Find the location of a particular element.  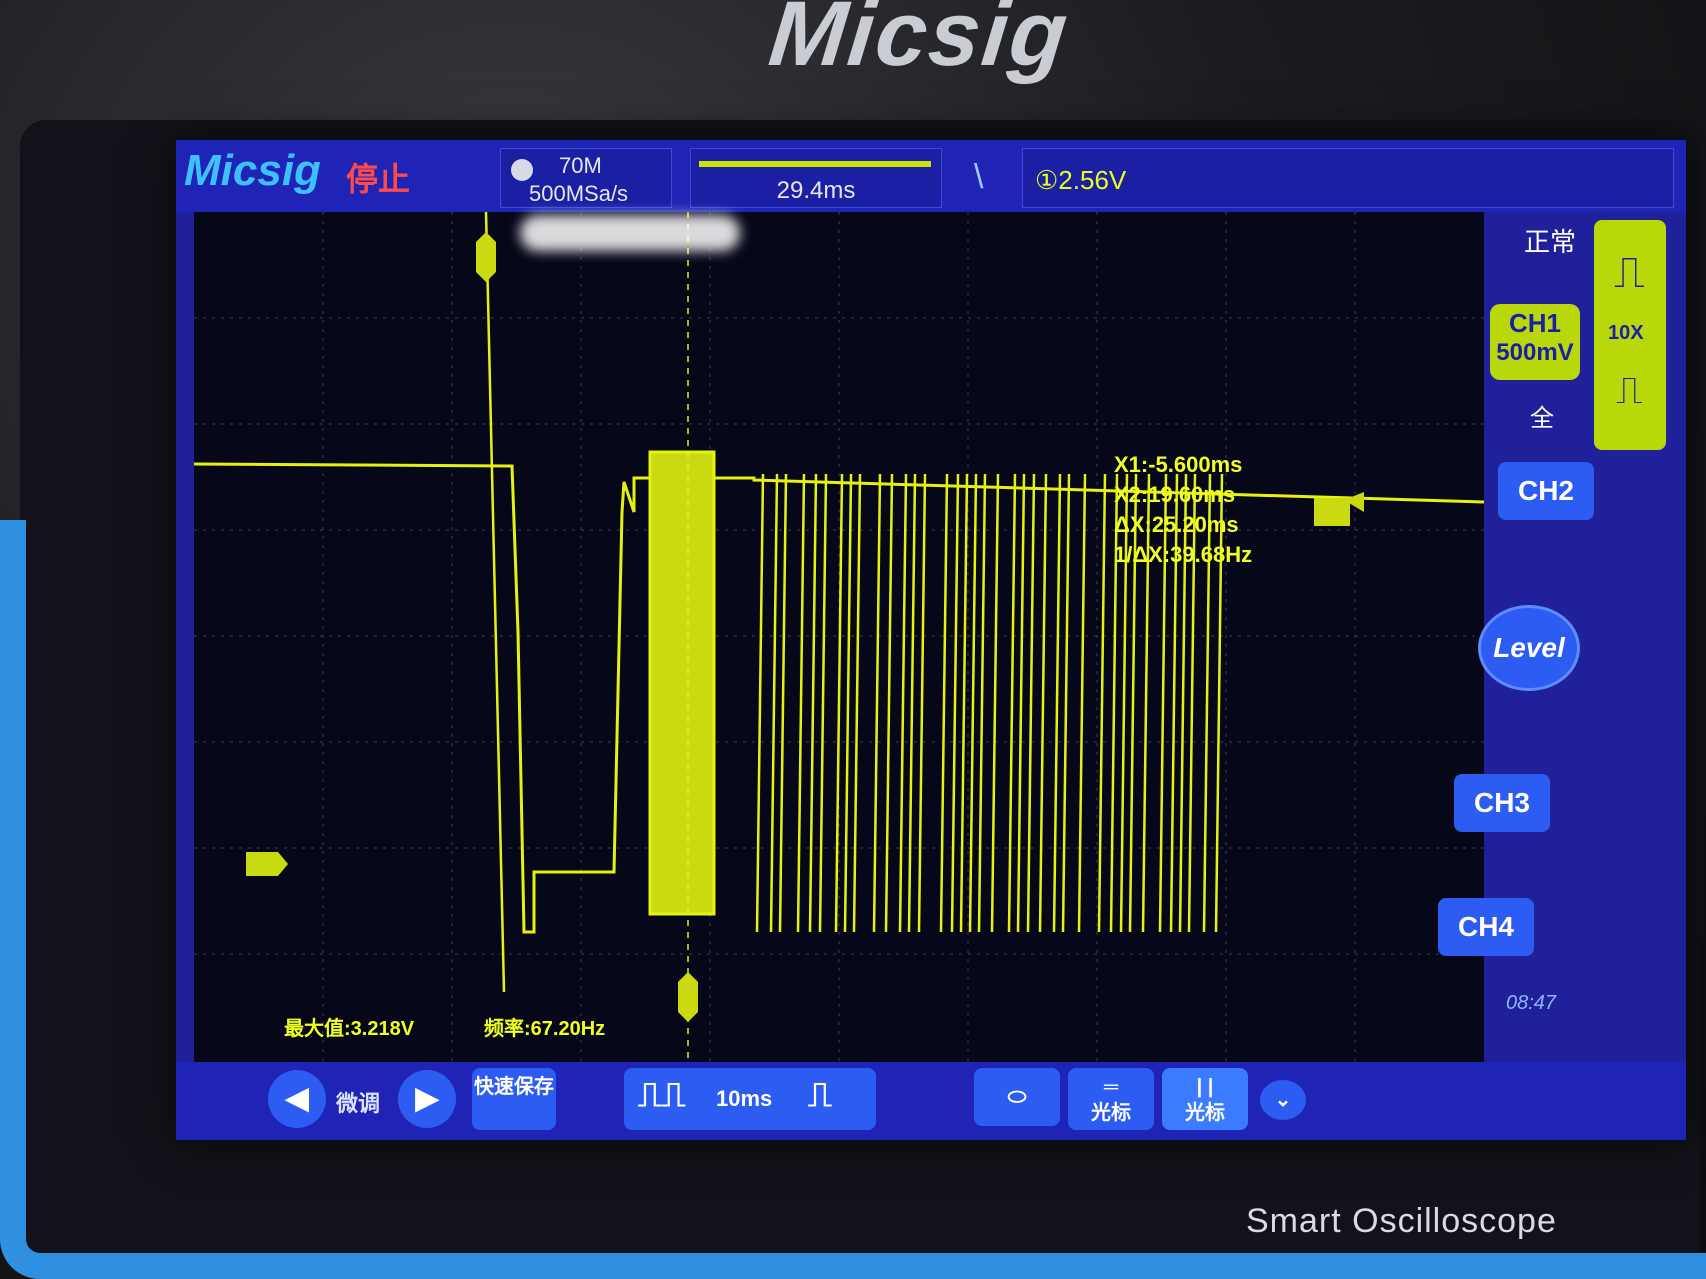

acquisition-dot-icon is located at coordinates (522, 170).